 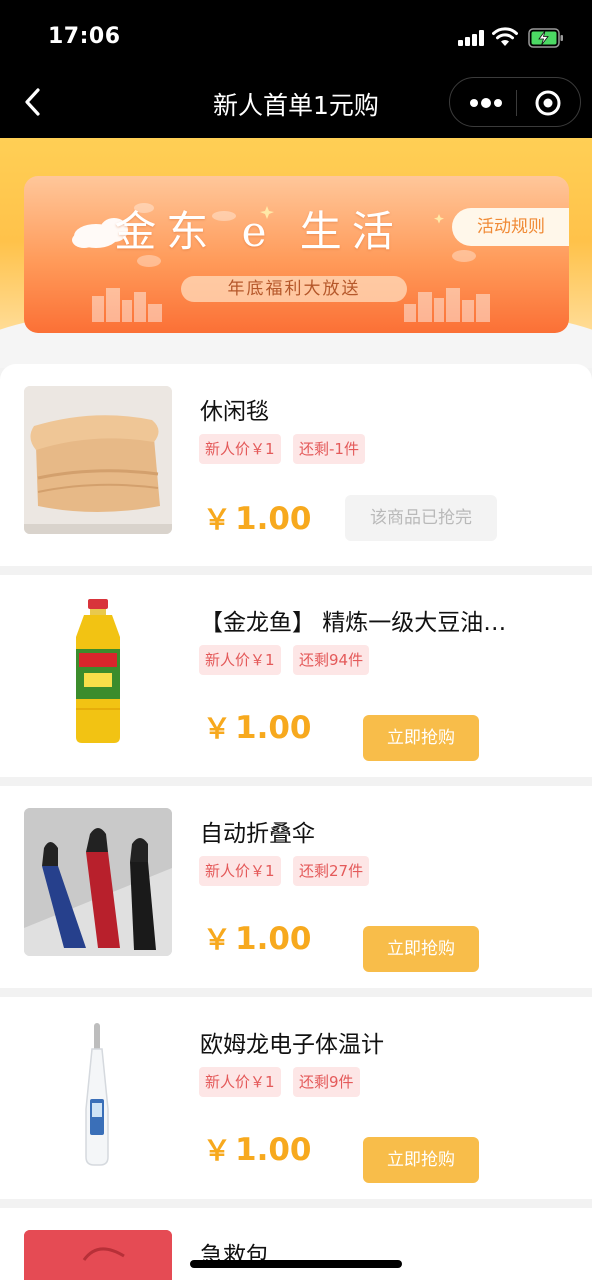 I want to click on back-chevron-icon, so click(x=34, y=102).